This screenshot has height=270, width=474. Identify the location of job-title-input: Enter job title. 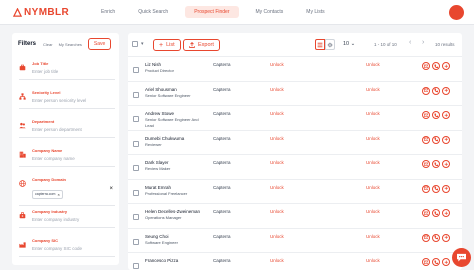
(67, 71).